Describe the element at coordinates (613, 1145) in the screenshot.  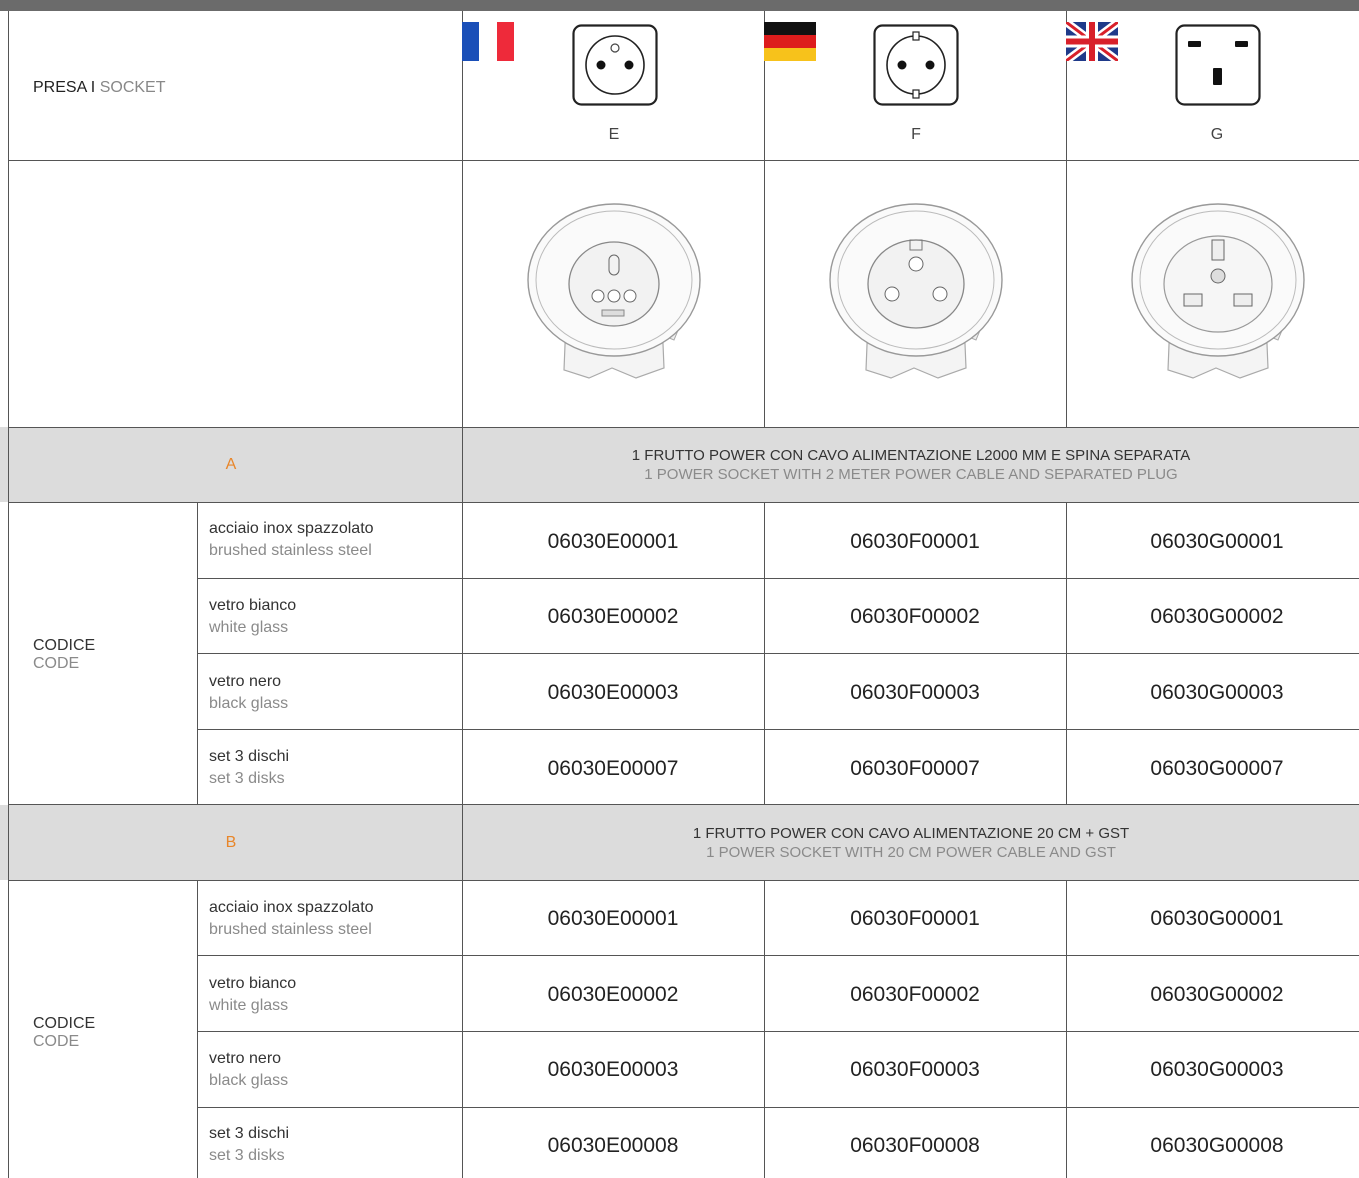
I see `code-cell: 06030E00008` at that location.